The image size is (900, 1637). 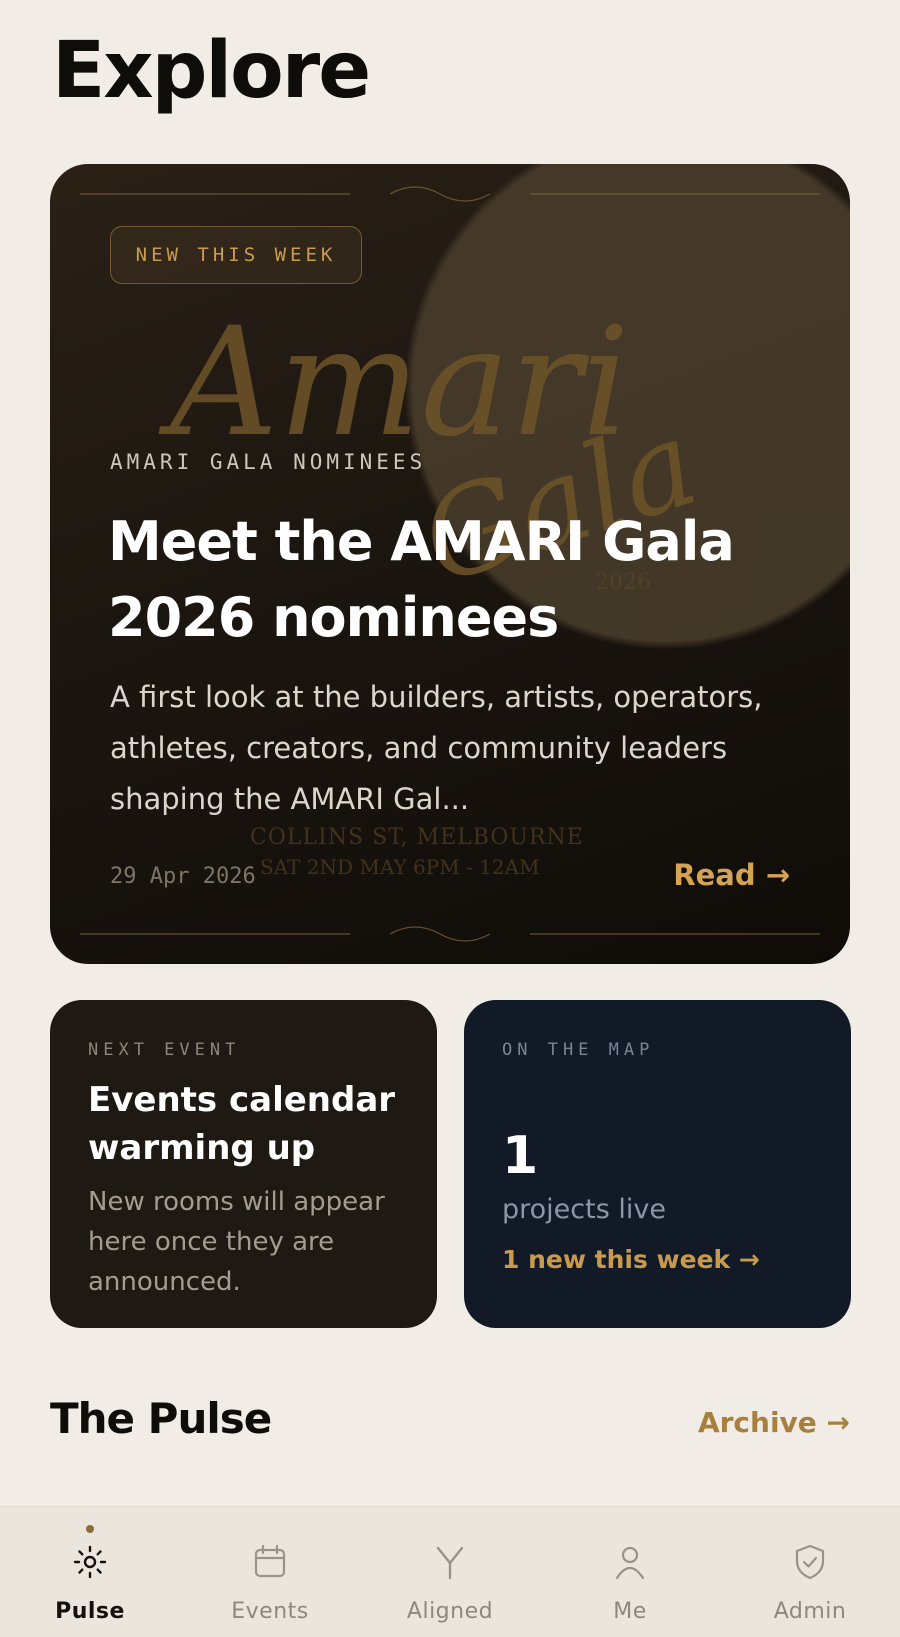 I want to click on page-title: Explore, so click(x=211, y=71).